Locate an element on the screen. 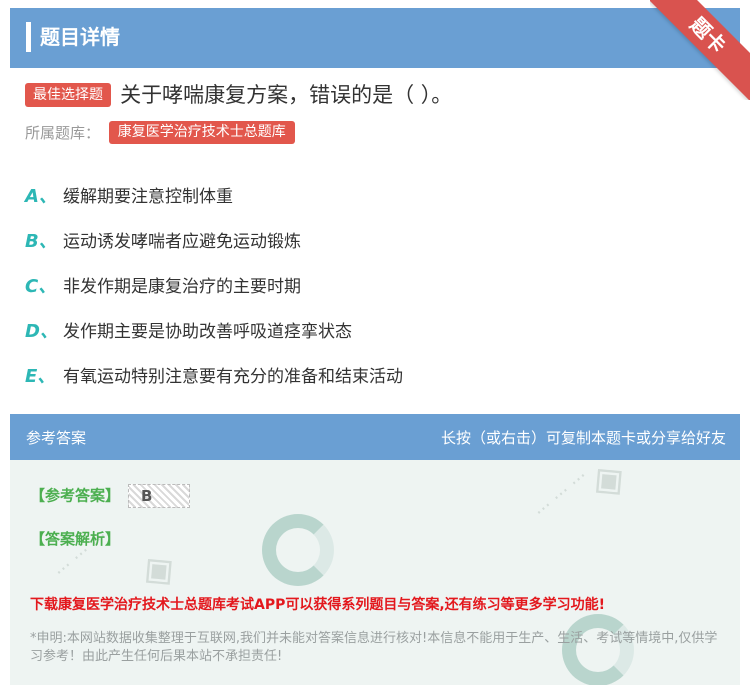  question-bank: 所属题库： 康复医学治疗技术士总题库 is located at coordinates (160, 132).